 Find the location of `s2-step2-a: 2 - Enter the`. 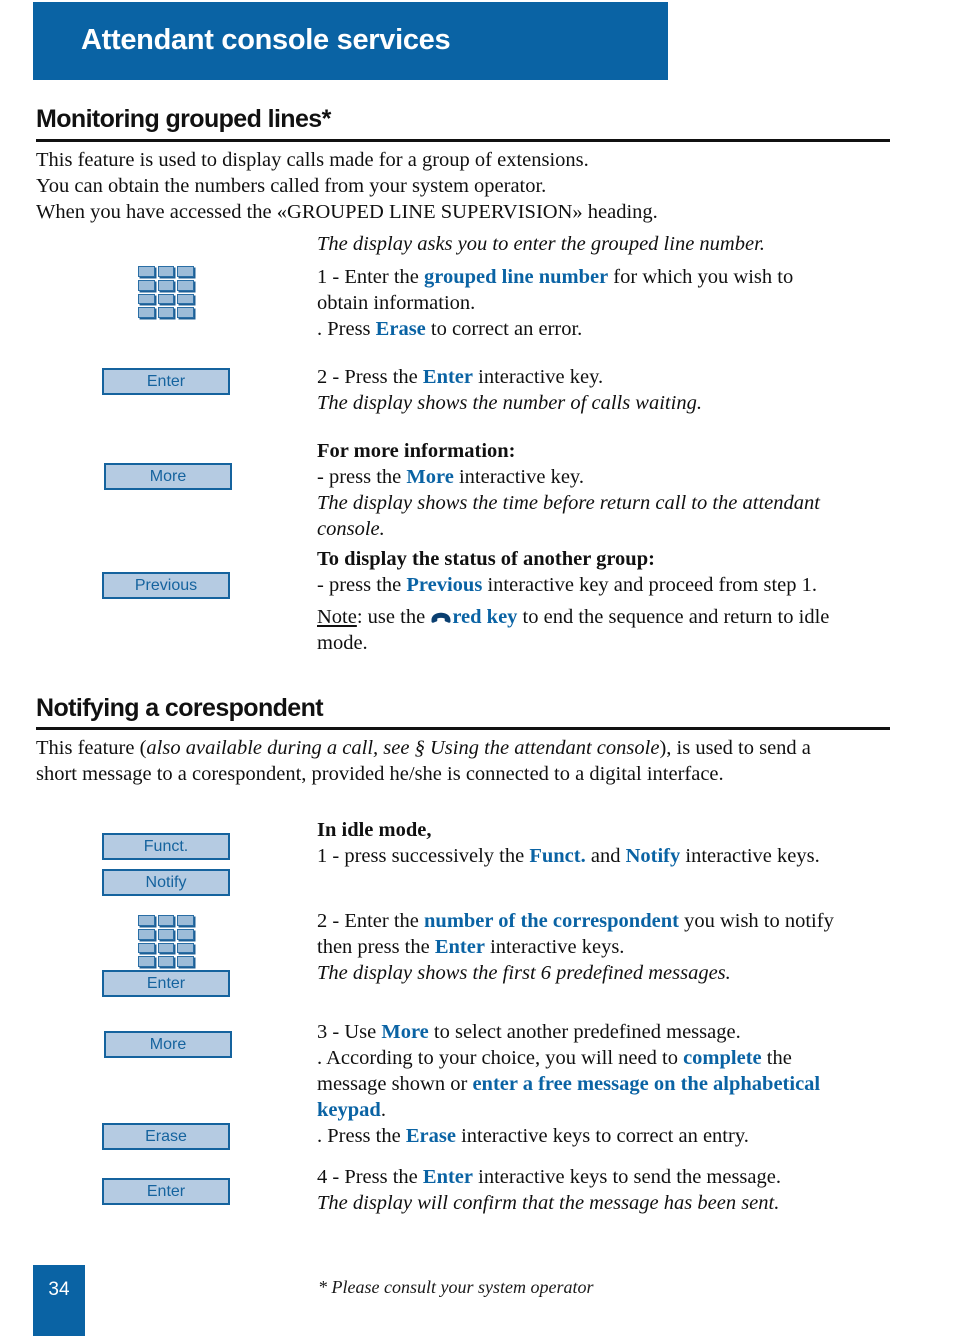

s2-step2-a: 2 - Enter the is located at coordinates (371, 921).